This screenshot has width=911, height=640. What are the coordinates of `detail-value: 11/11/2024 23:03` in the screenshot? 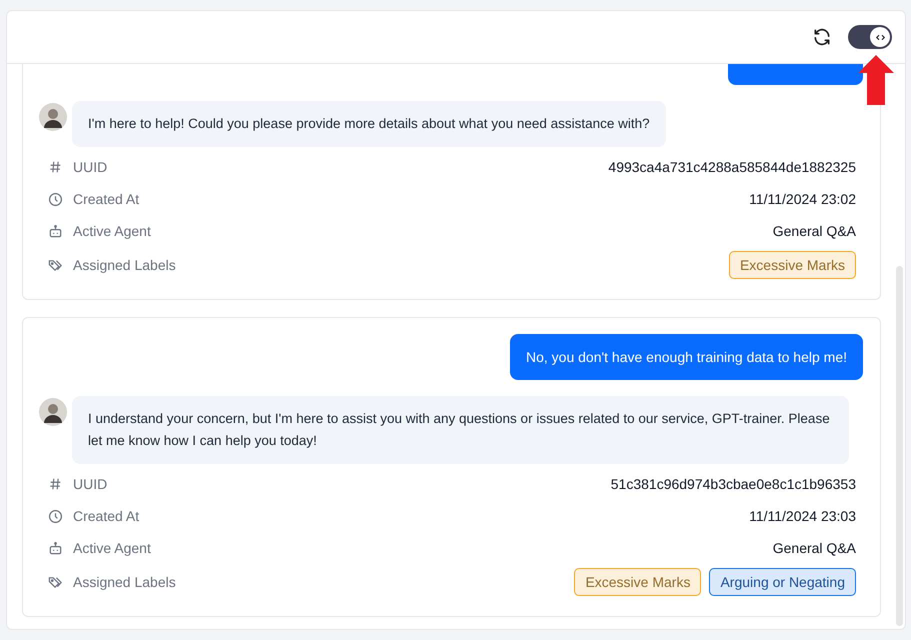 It's located at (802, 516).